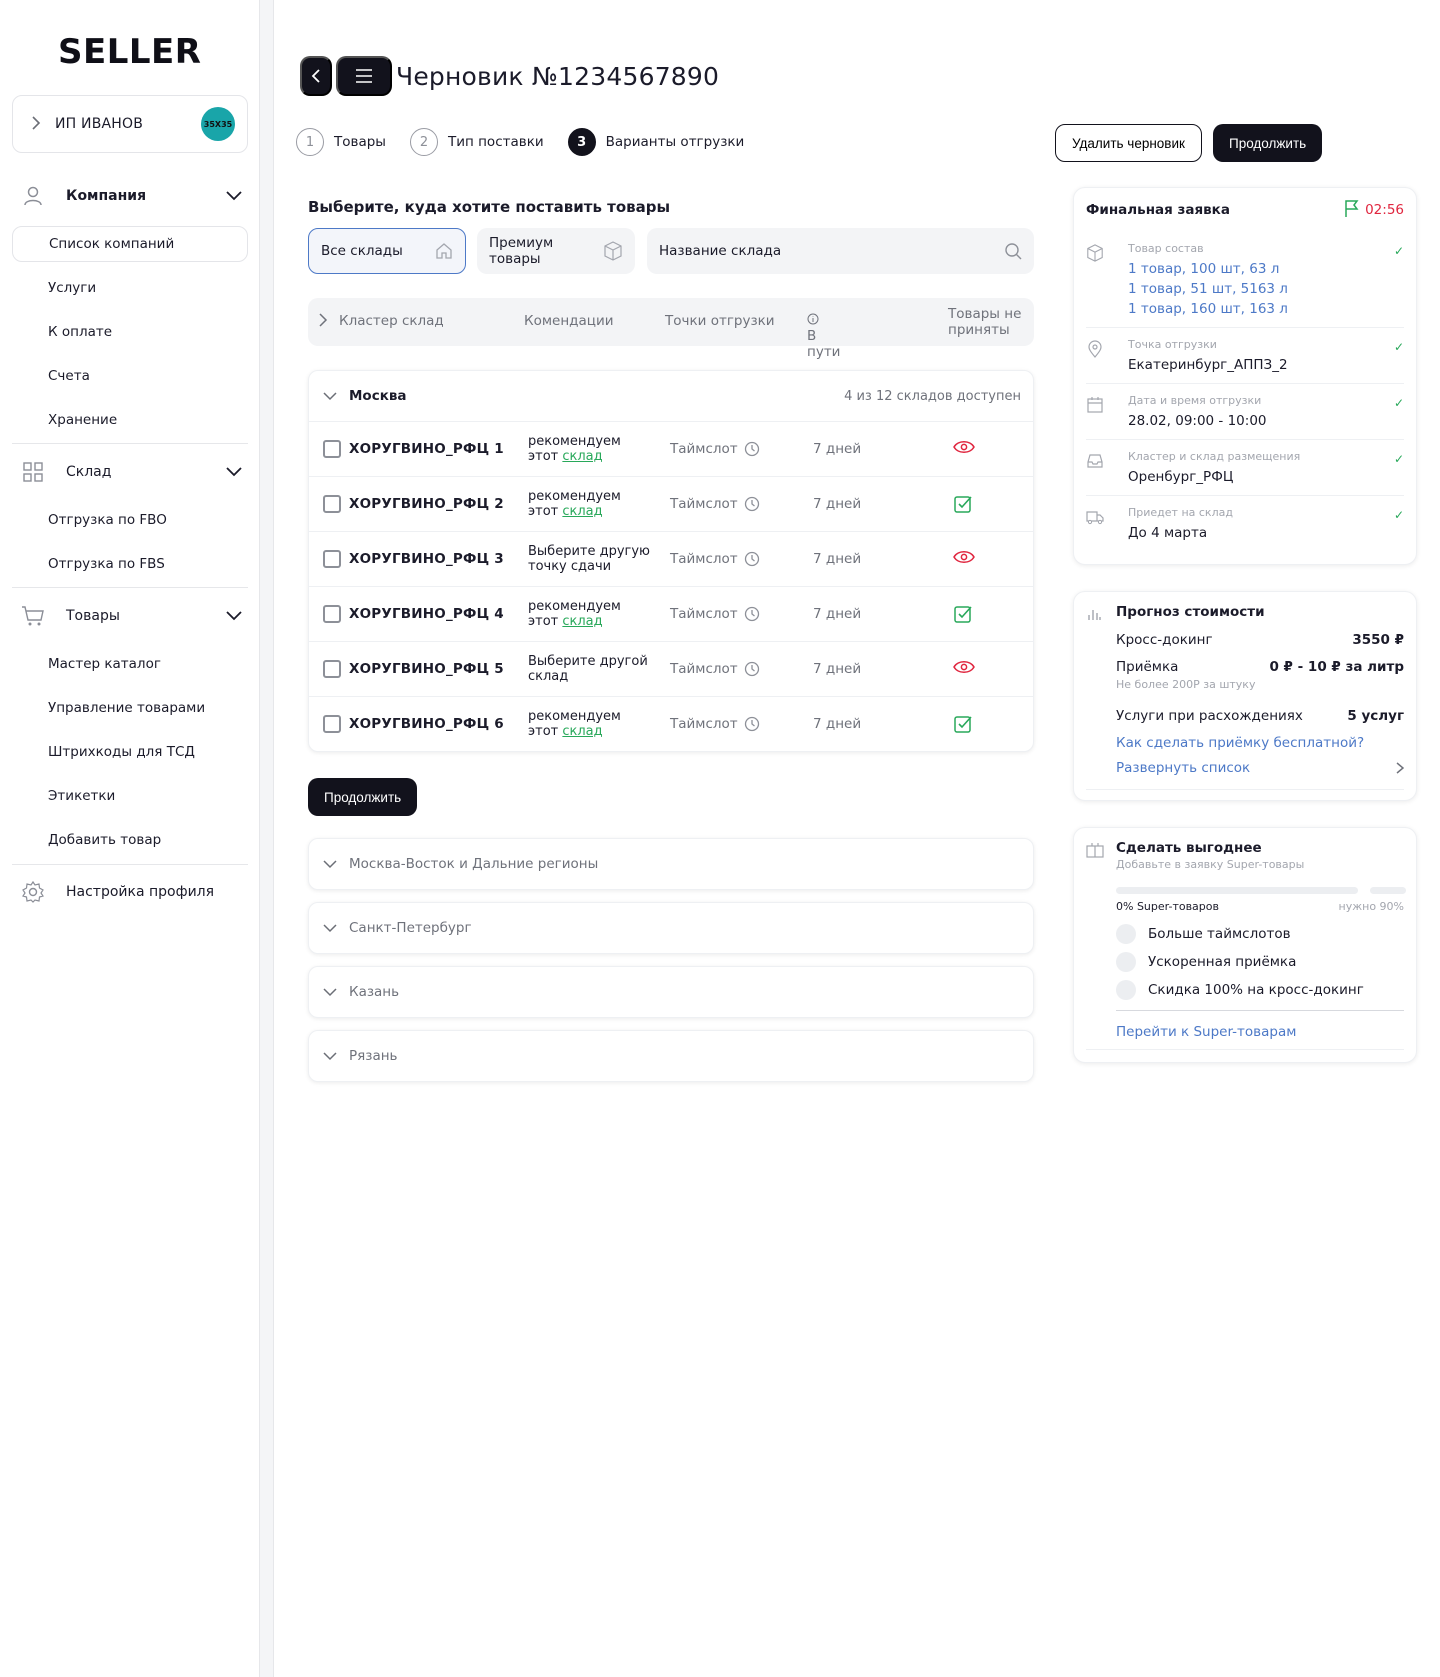  What do you see at coordinates (130, 376) in the screenshot?
I see `nav-item-invoices: Счета` at bounding box center [130, 376].